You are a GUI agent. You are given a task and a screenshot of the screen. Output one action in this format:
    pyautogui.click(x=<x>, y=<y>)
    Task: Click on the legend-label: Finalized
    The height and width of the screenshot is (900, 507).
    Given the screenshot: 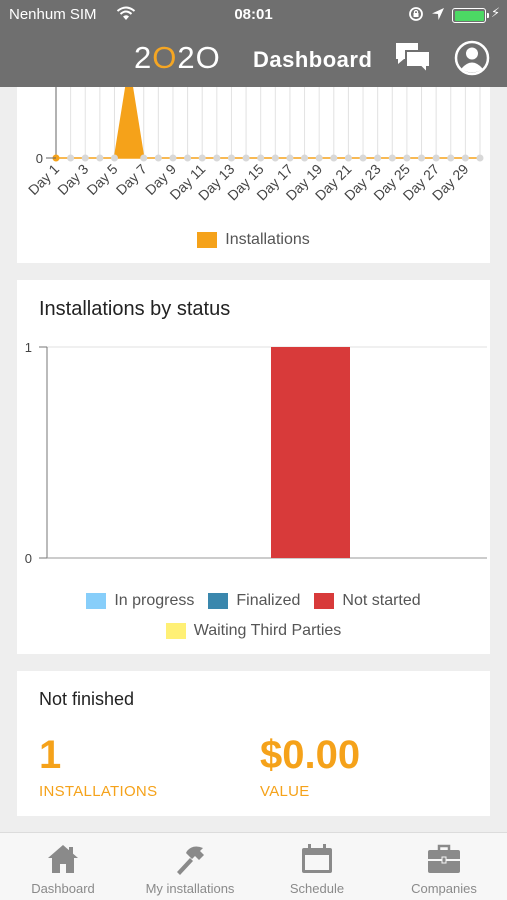 What is the action you would take?
    pyautogui.click(x=268, y=600)
    